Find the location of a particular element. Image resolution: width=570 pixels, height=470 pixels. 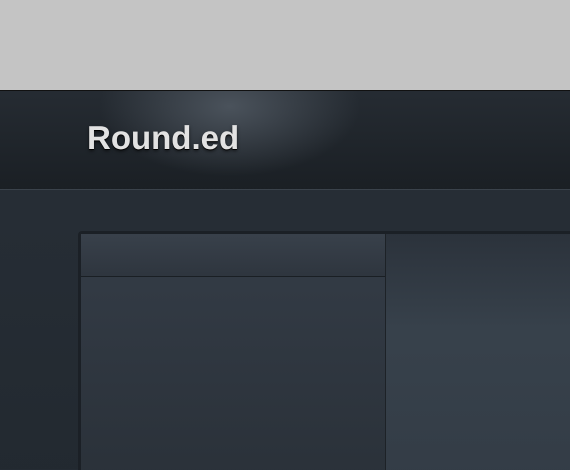

logo: Round.ed is located at coordinates (163, 138).